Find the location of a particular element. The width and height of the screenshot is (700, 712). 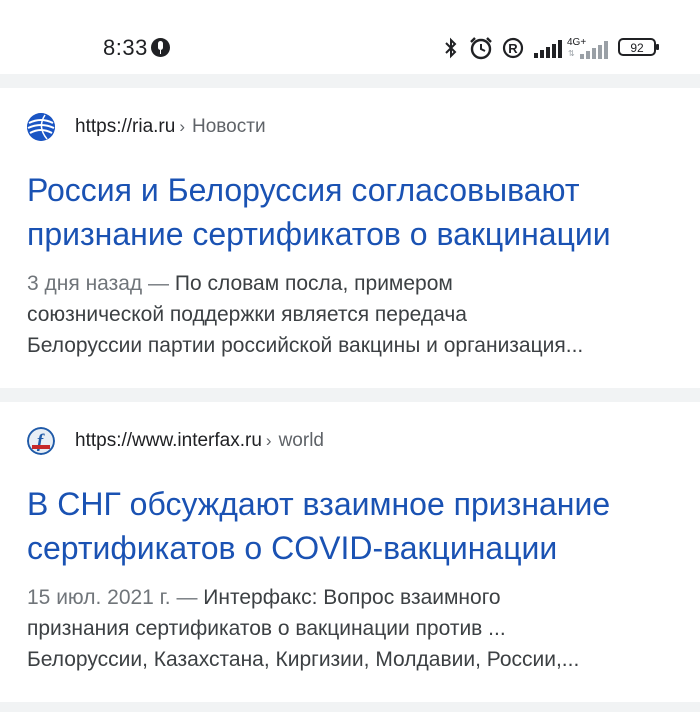

result-url: https://www.interfax.ru is located at coordinates (168, 441).